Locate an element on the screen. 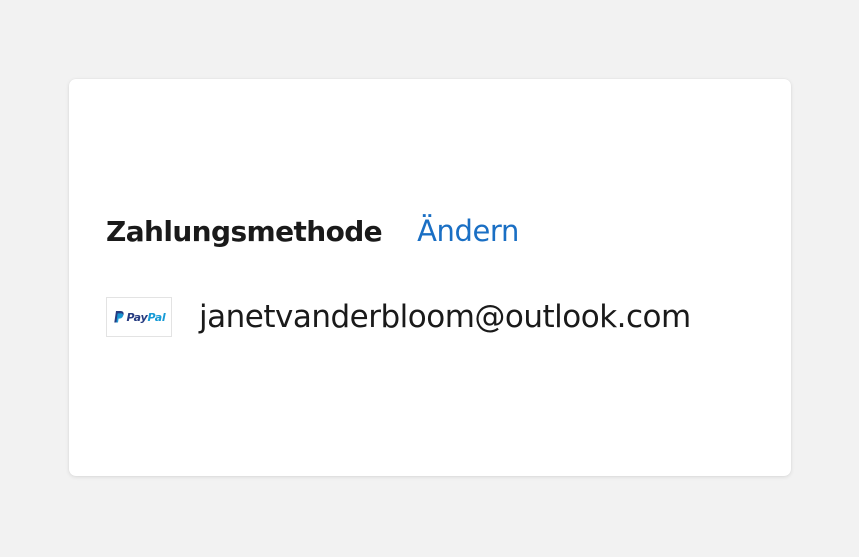  section-title: Zahlungsmethode is located at coordinates (244, 231).